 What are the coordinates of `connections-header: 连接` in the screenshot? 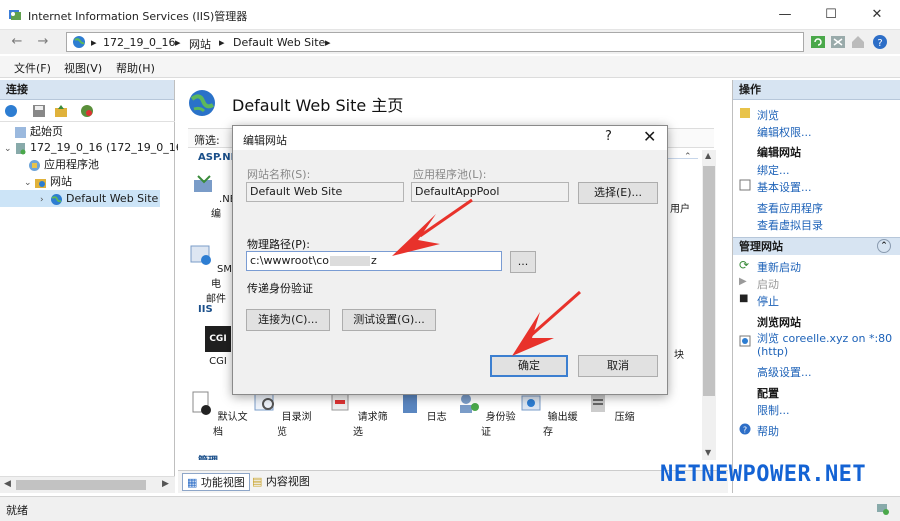 It's located at (87, 90).